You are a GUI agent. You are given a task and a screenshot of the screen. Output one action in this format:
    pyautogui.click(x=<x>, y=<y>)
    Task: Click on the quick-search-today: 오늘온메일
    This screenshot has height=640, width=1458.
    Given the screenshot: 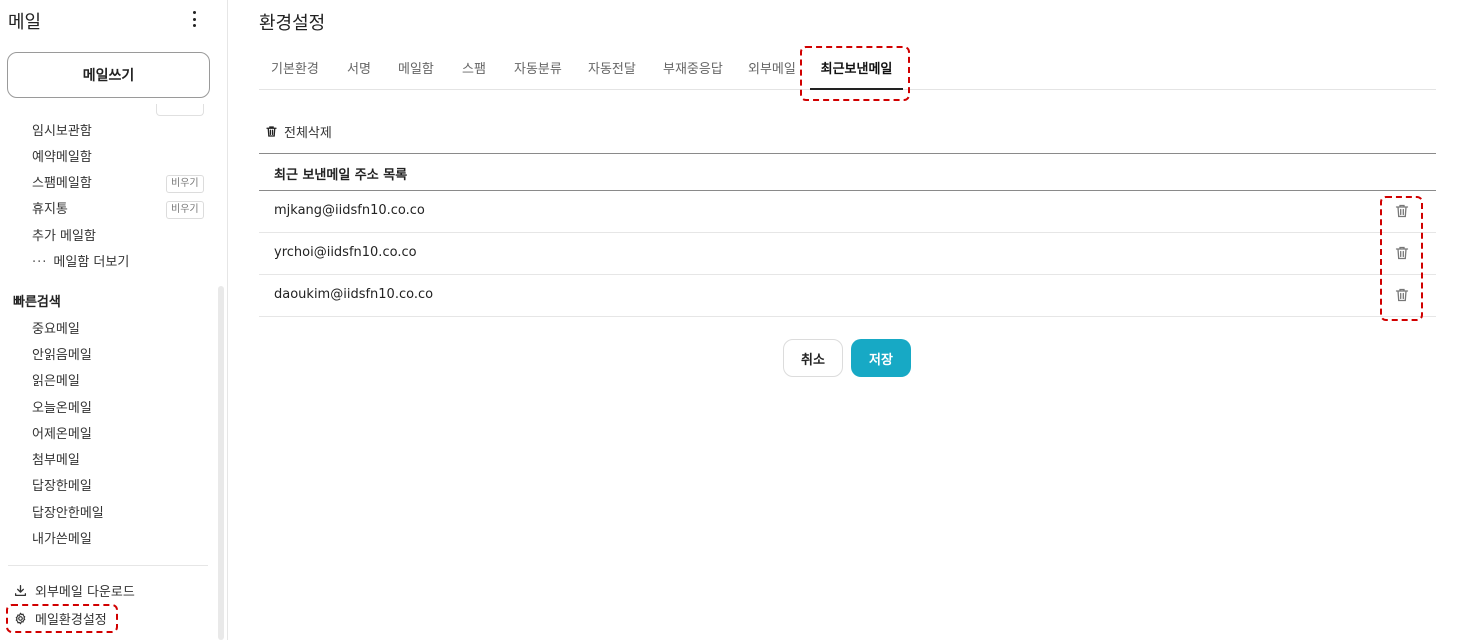 What is the action you would take?
    pyautogui.click(x=62, y=409)
    